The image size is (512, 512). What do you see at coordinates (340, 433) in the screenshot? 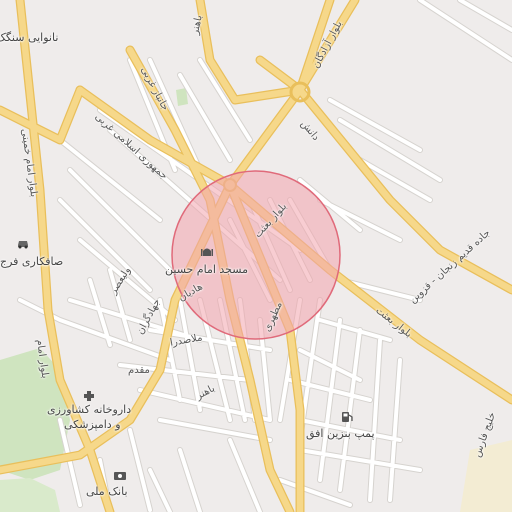
I see `poi-label-gas-station: پمپ بنزین افق` at bounding box center [340, 433].